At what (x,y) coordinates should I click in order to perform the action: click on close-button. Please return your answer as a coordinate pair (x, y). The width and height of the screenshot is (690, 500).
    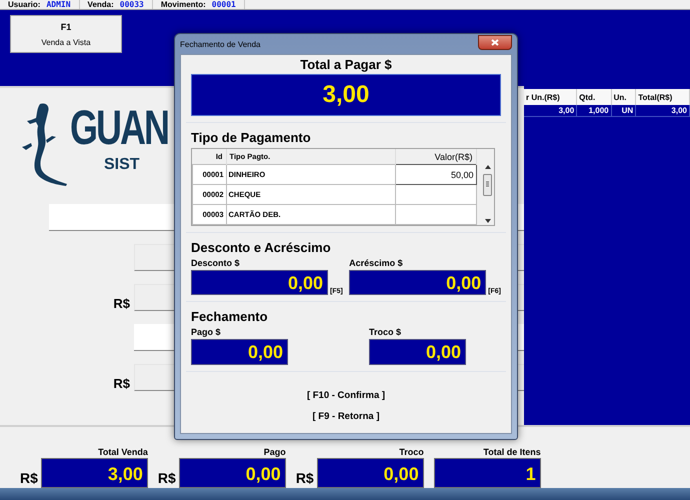
    Looking at the image, I should click on (495, 42).